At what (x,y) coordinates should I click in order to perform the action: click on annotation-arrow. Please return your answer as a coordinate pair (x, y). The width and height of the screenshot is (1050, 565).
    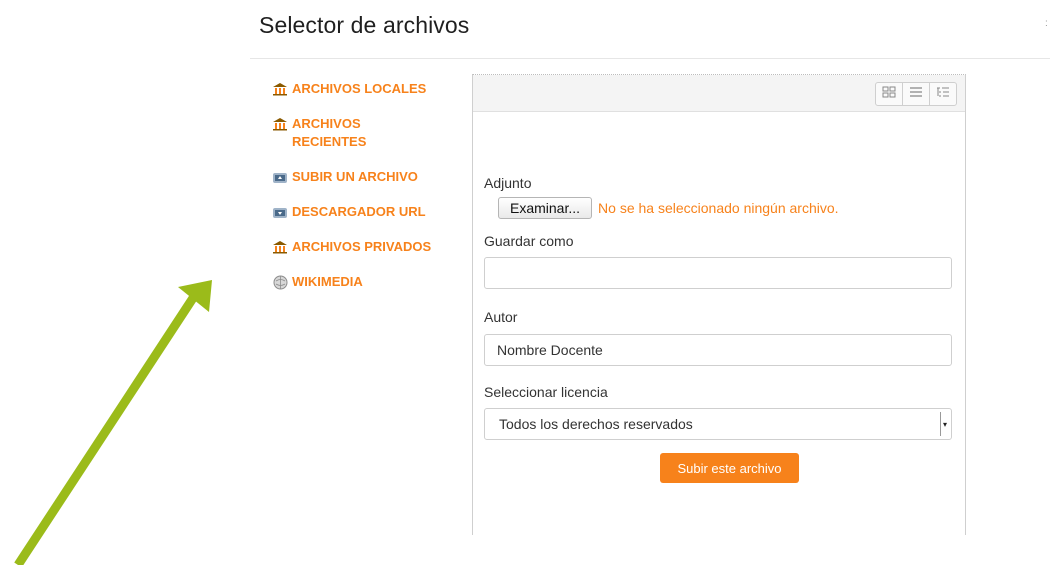
    Looking at the image, I should click on (113, 422).